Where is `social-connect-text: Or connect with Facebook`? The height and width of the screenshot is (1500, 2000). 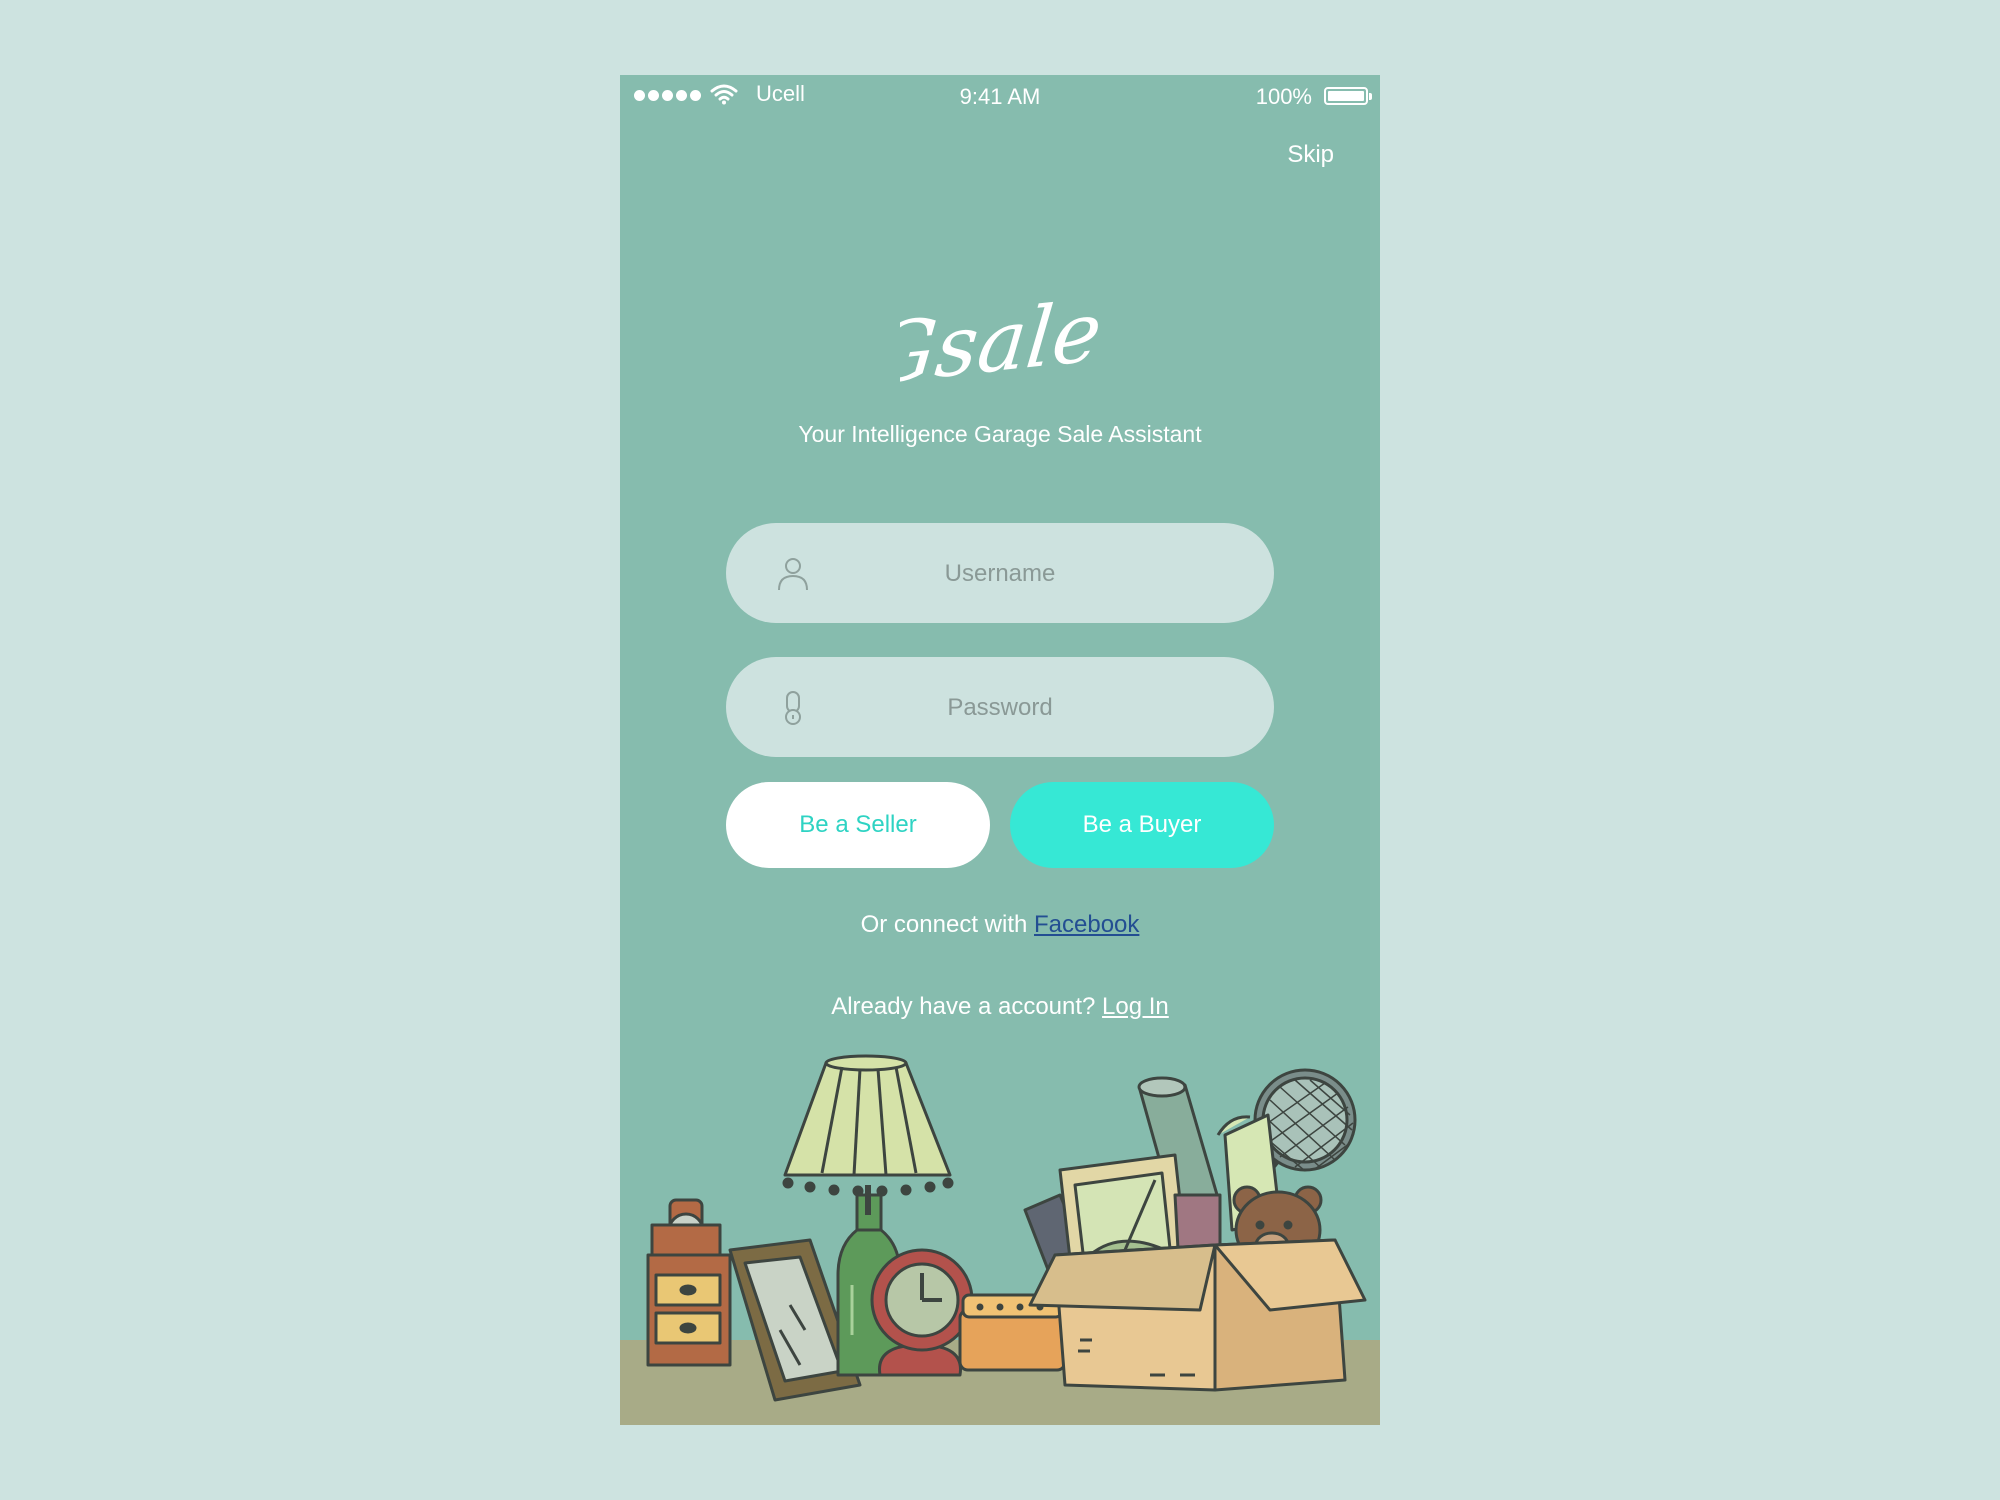 social-connect-text: Or connect with Facebook is located at coordinates (1000, 925).